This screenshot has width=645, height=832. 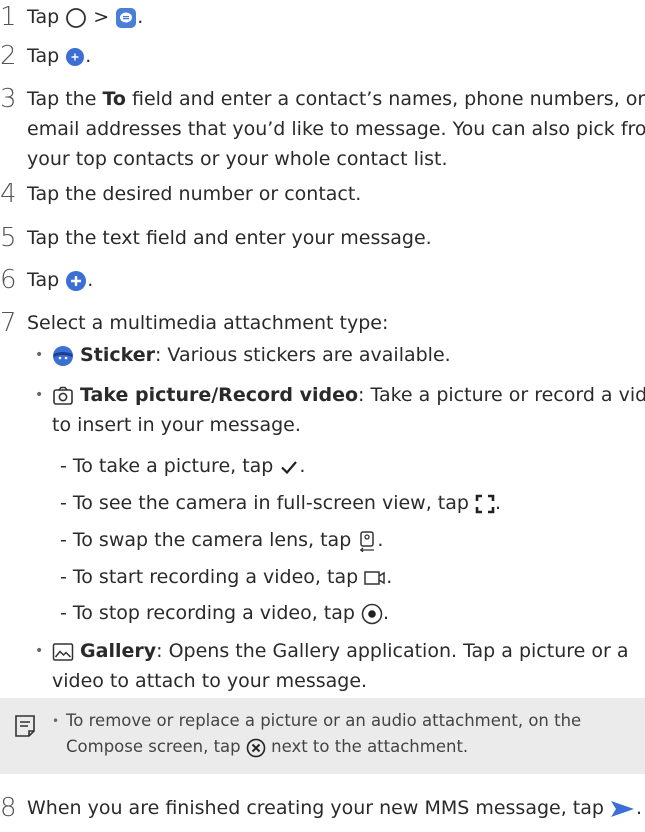 What do you see at coordinates (194, 194) in the screenshot?
I see `step-text: Tap the desired number or contact.` at bounding box center [194, 194].